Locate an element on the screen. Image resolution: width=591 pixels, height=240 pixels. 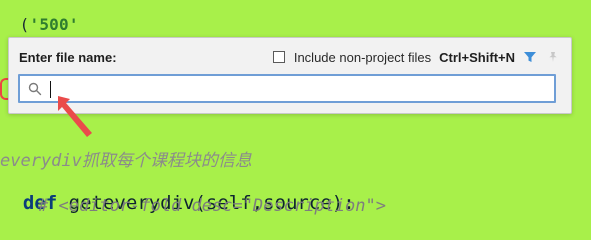
shortcut-text: Ctrl+Shift+N is located at coordinates (477, 57).